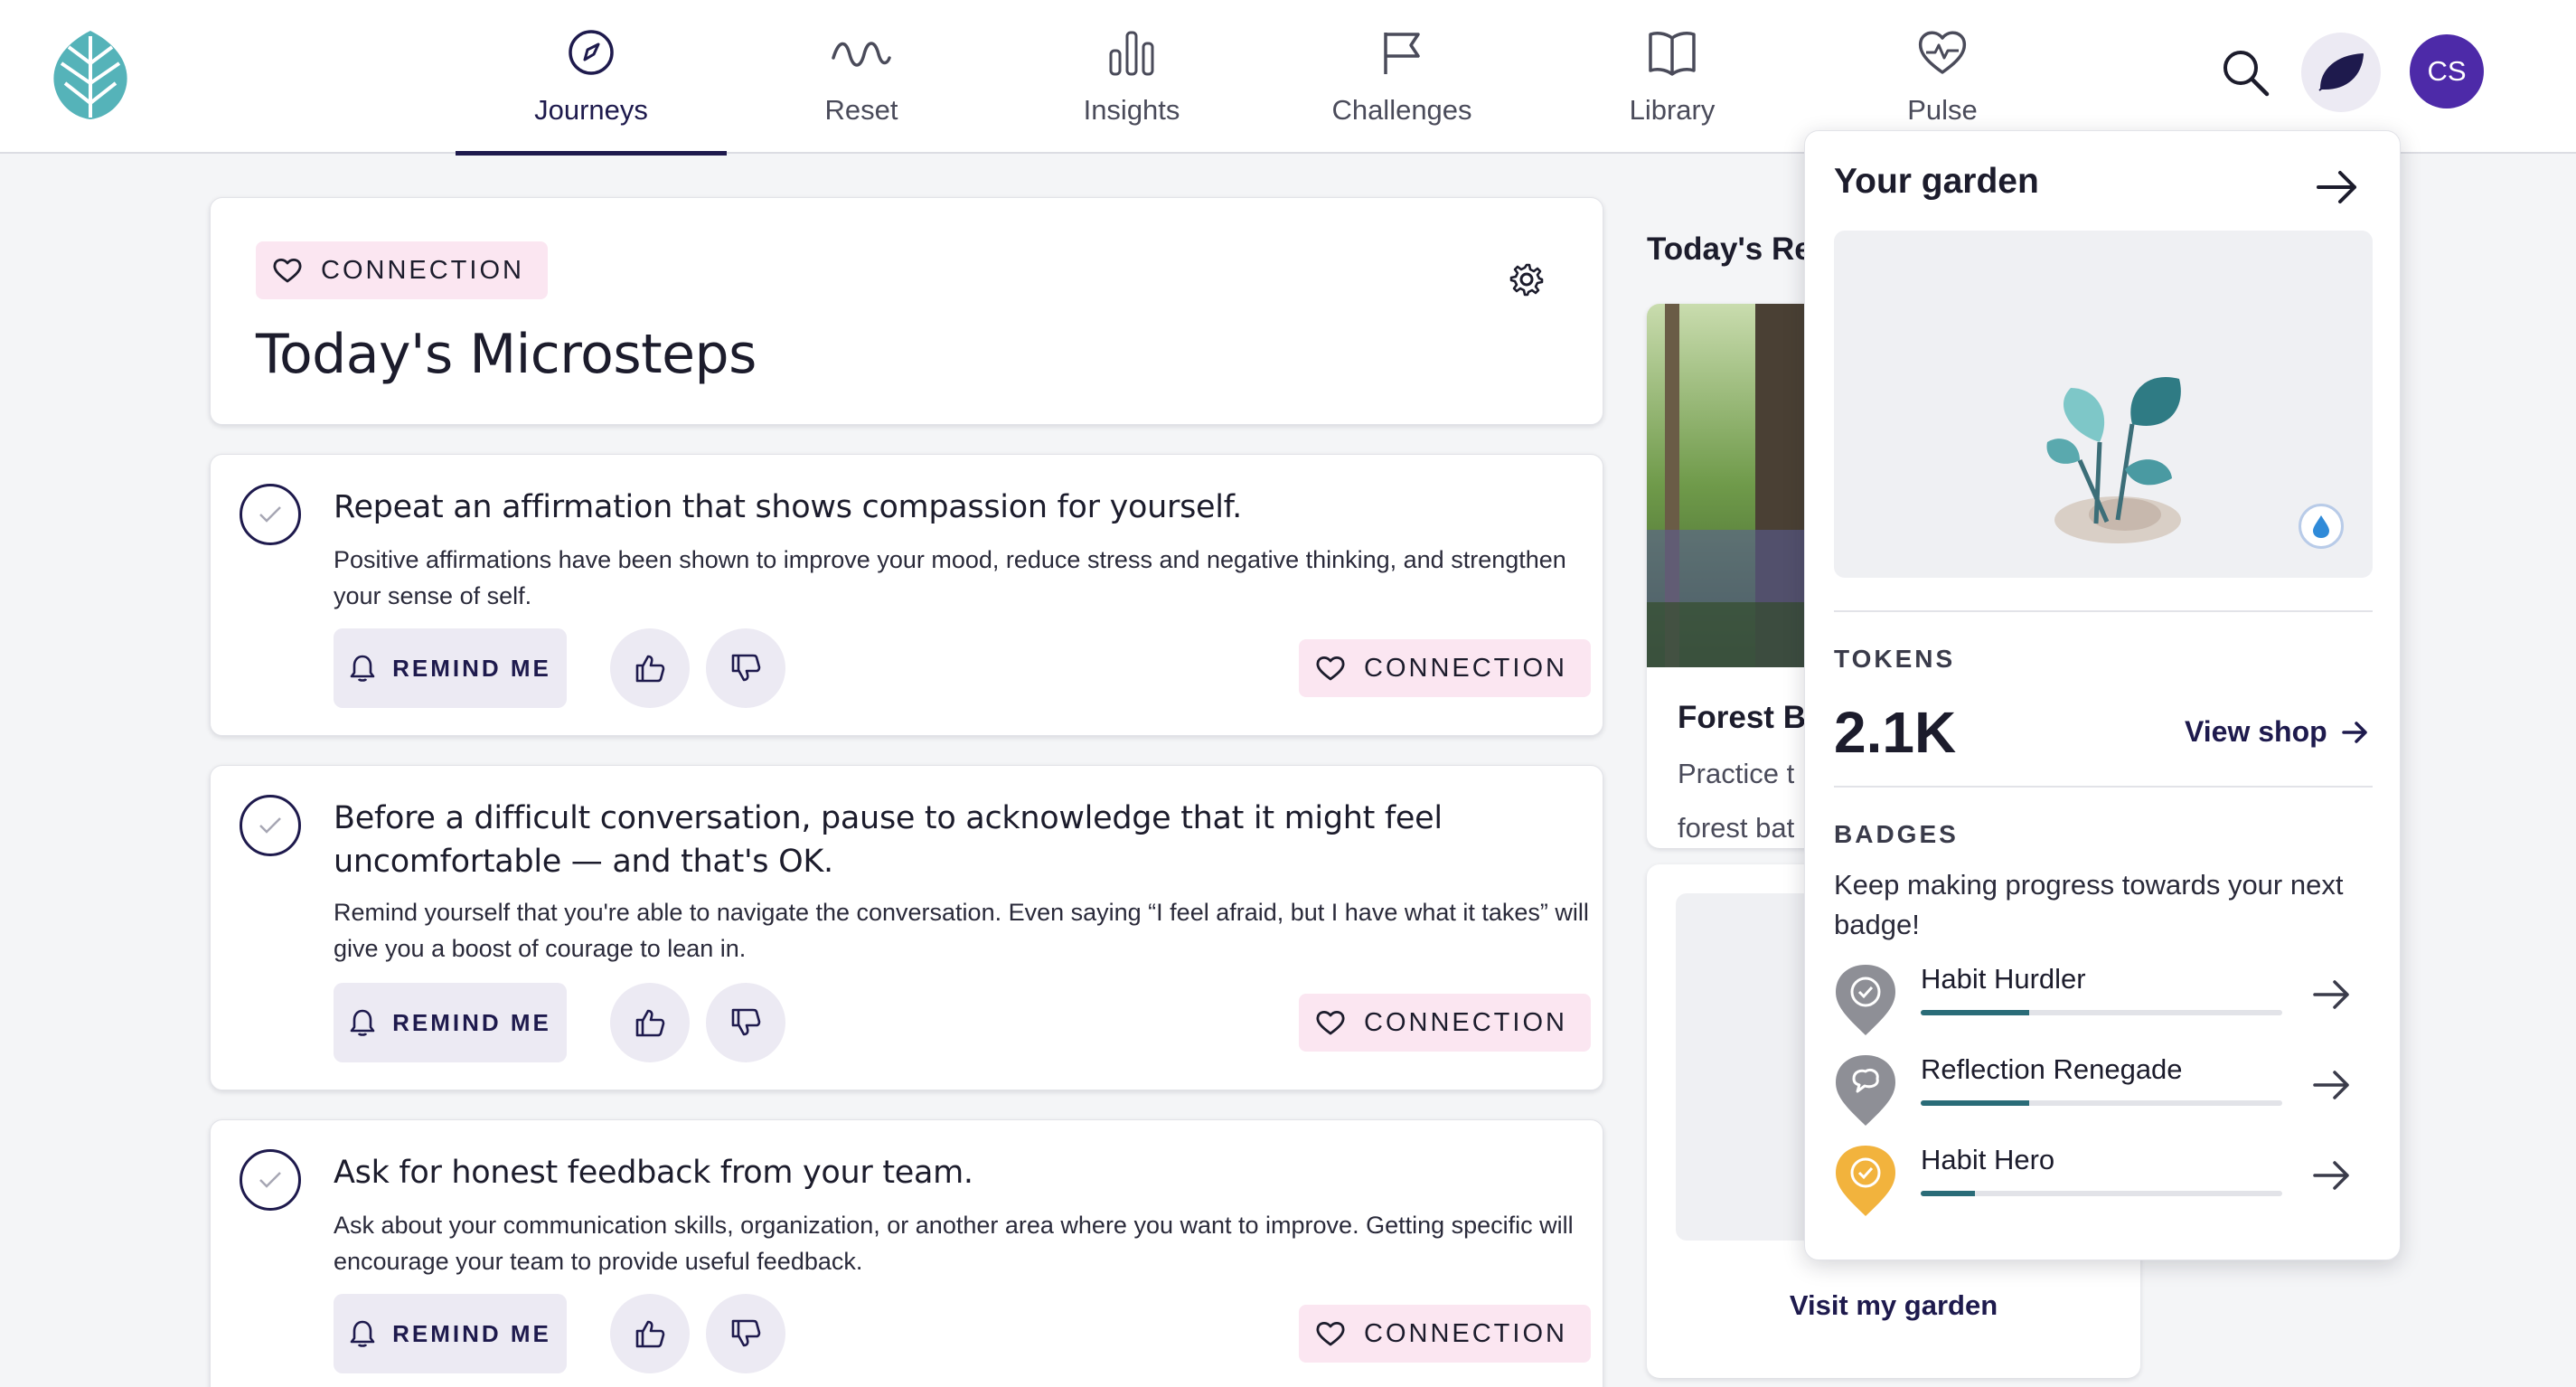 This screenshot has width=2576, height=1387. What do you see at coordinates (1730, 249) in the screenshot?
I see `todays-reset-heading: Today's Re` at bounding box center [1730, 249].